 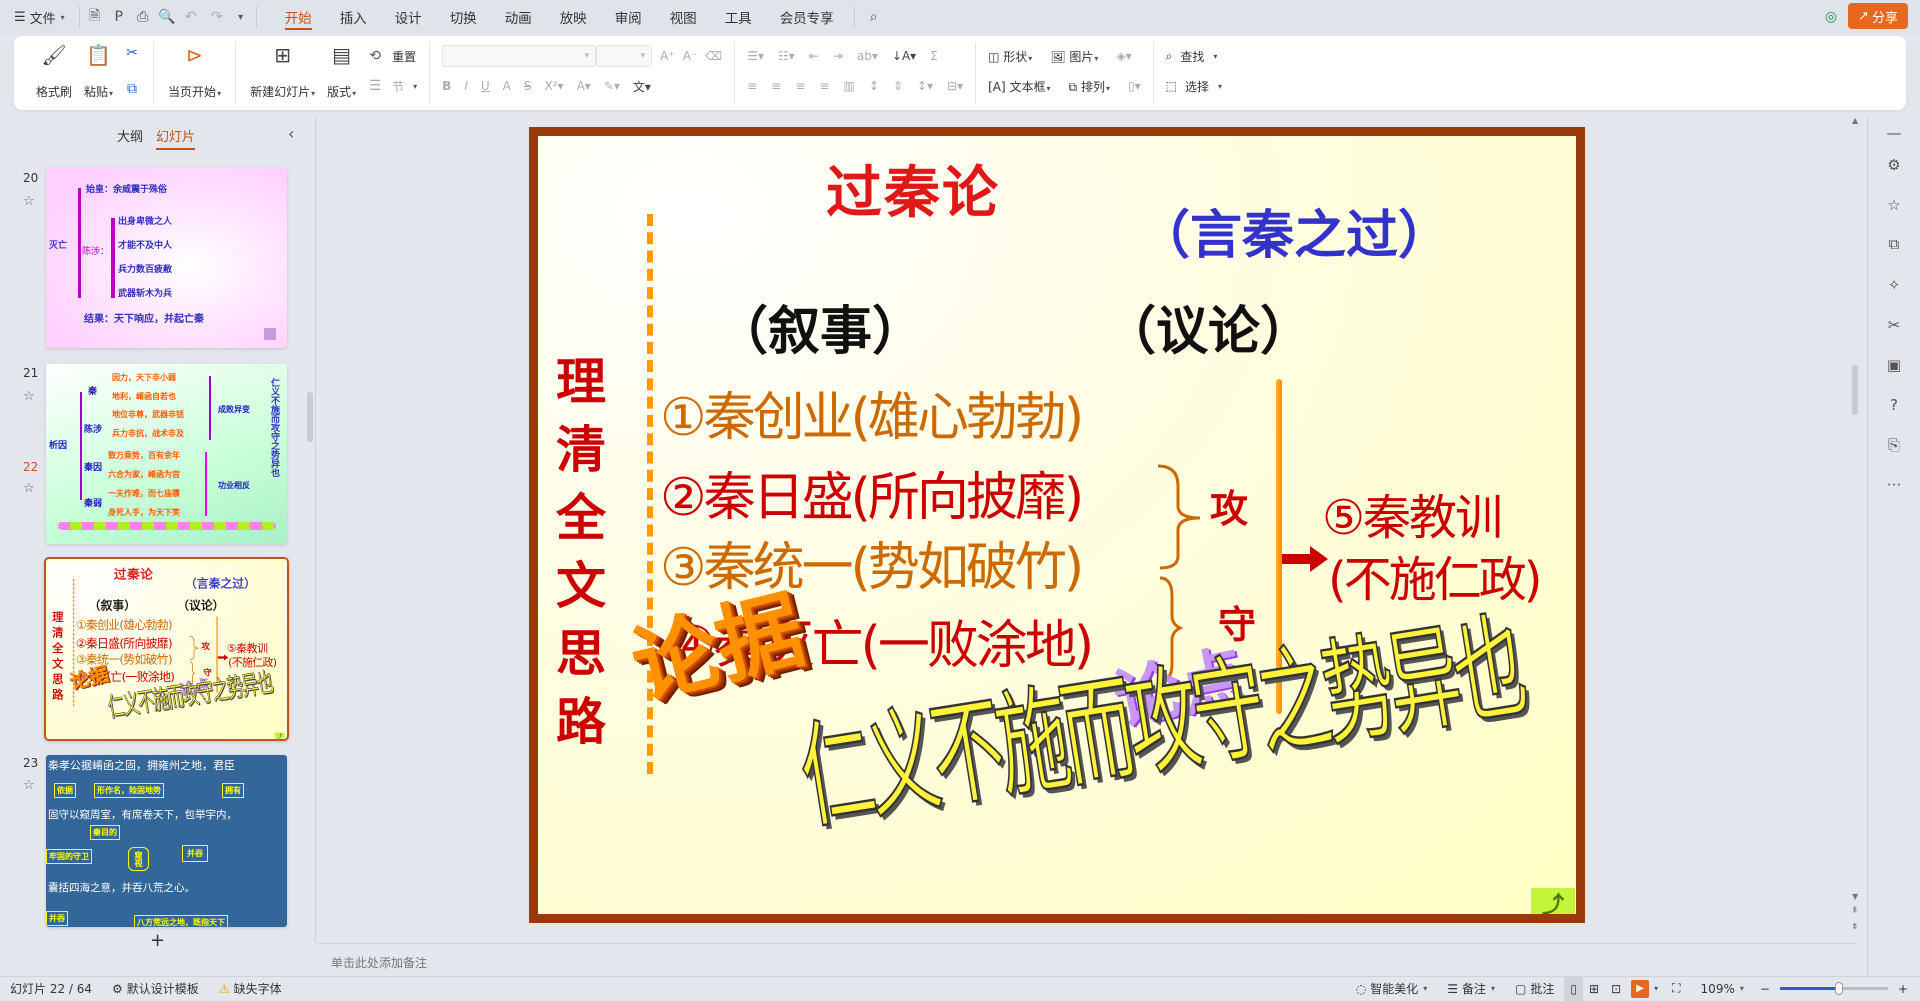 I want to click on missing-font-button: ⚠ 缺失字体, so click(x=250, y=989).